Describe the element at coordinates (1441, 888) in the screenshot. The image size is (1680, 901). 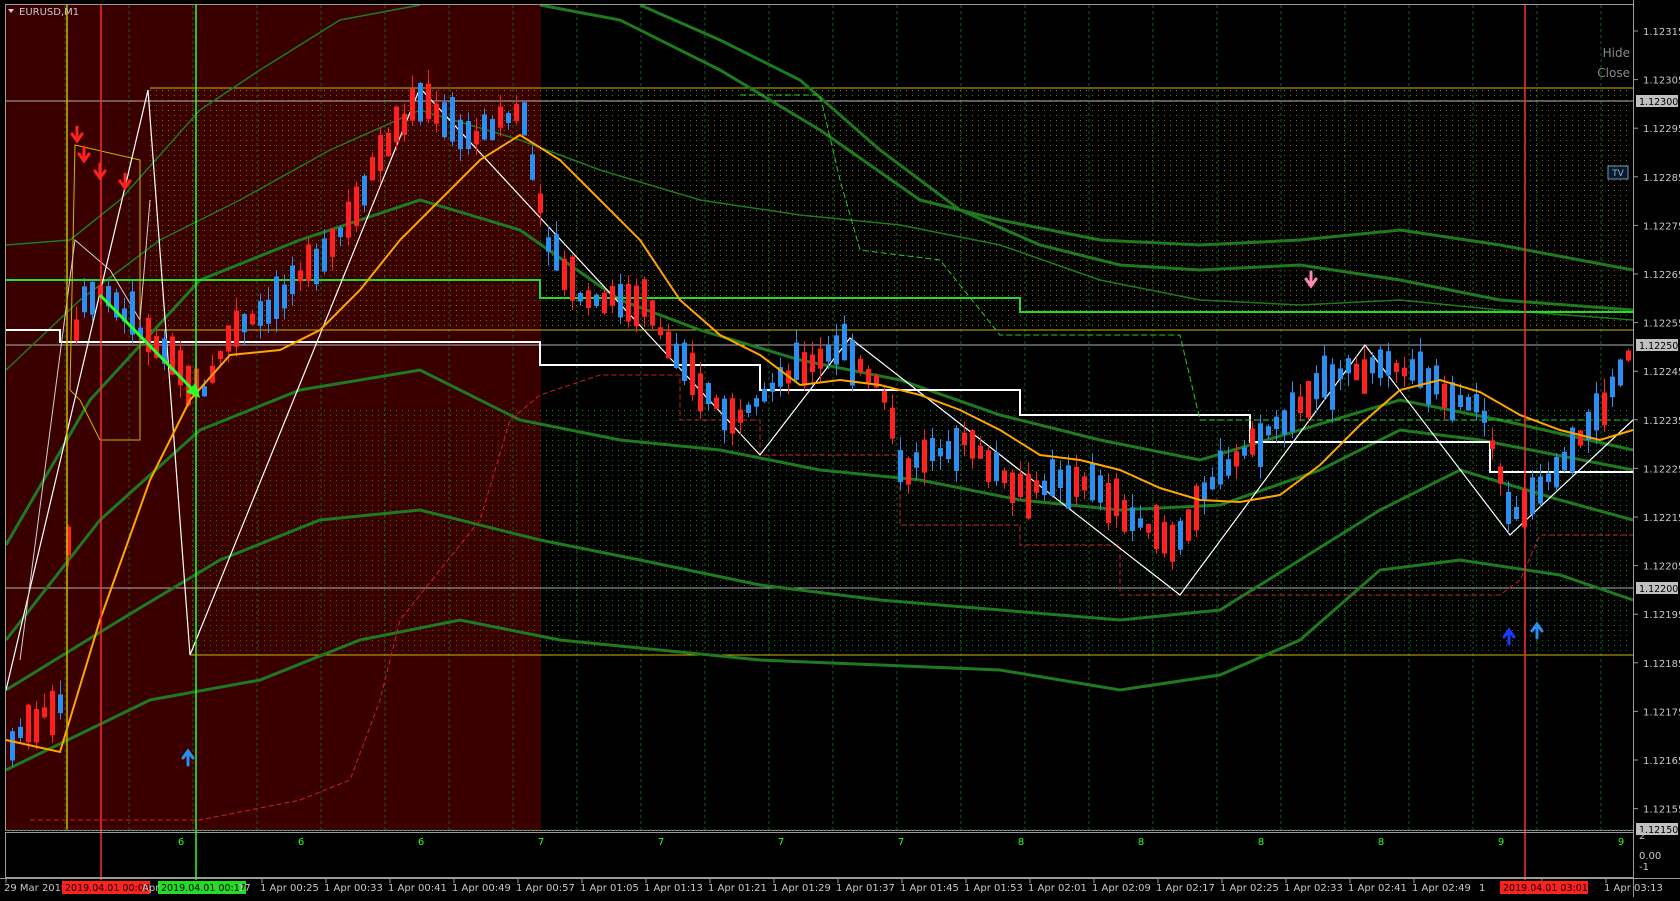
I see `time-axis-label: 1 Apr 02:49` at that location.